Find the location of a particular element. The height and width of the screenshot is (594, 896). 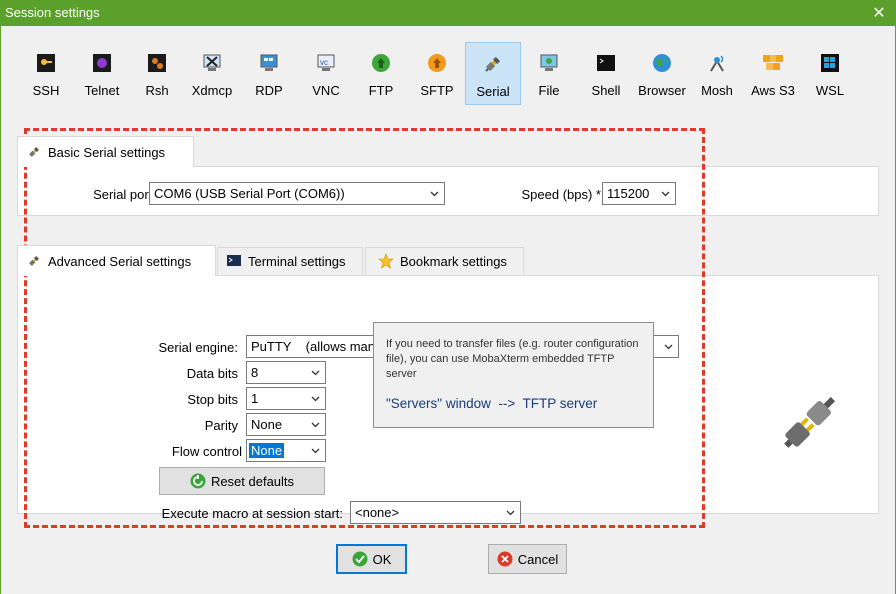

session-type-browser: Browser is located at coordinates (662, 73).